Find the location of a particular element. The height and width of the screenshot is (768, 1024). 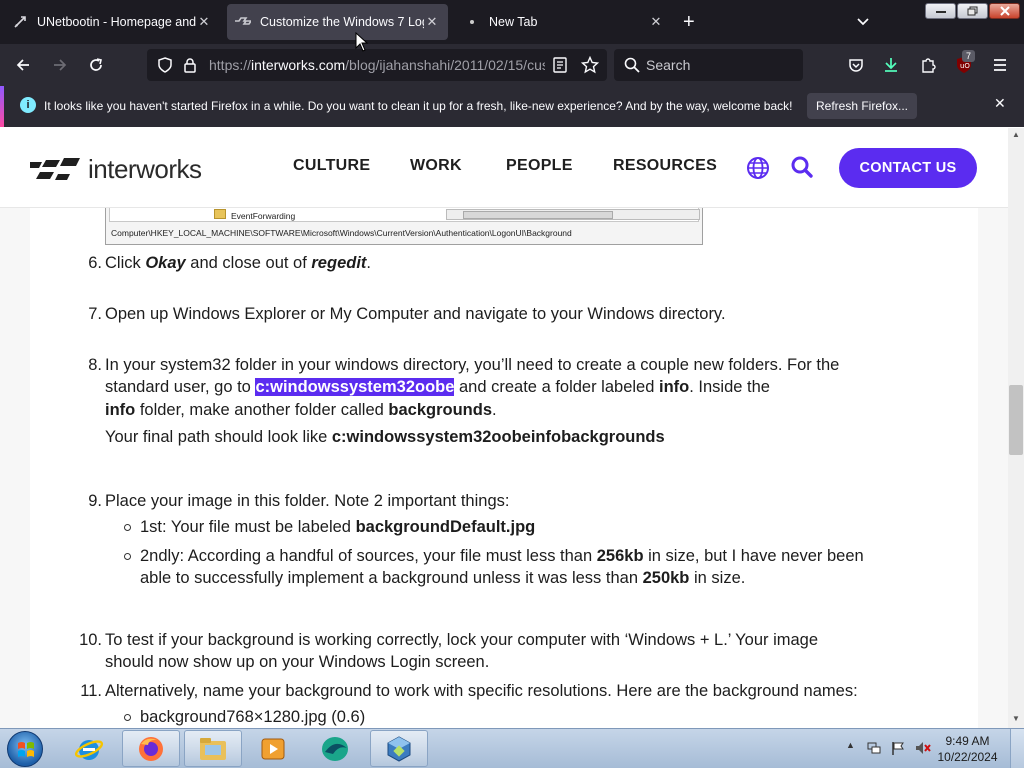

interworks-logo: interworks is located at coordinates (116, 169).